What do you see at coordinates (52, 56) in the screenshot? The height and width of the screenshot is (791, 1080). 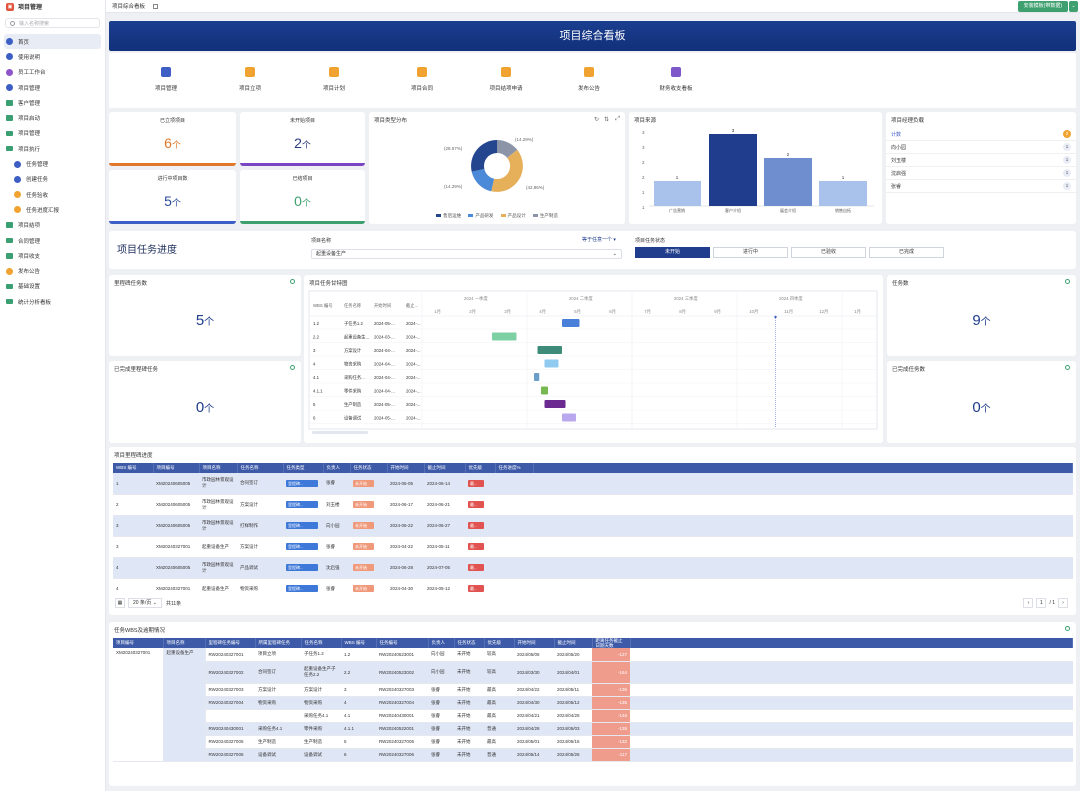 I see `sidebar-item: 使用说明` at bounding box center [52, 56].